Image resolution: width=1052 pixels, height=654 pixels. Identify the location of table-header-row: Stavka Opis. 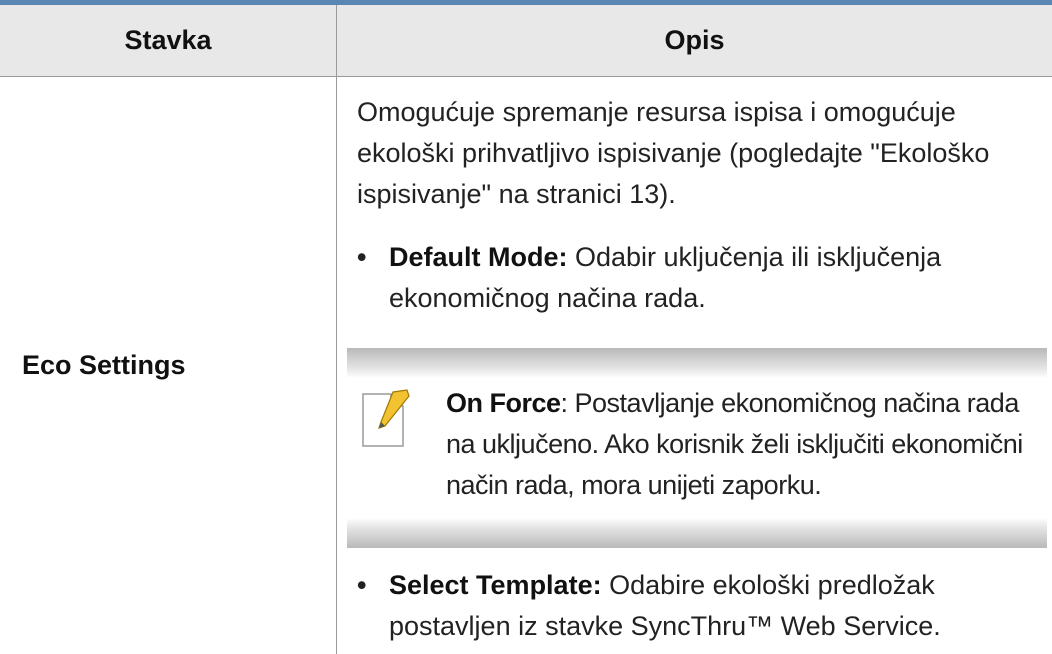
(526, 41).